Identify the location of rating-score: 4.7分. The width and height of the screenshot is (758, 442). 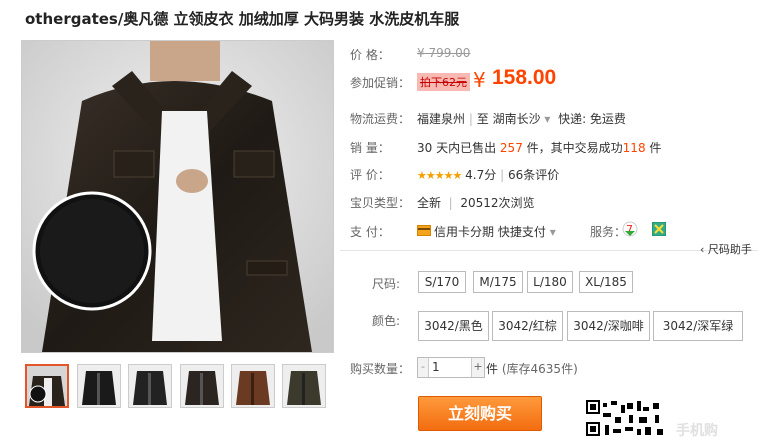
(481, 175).